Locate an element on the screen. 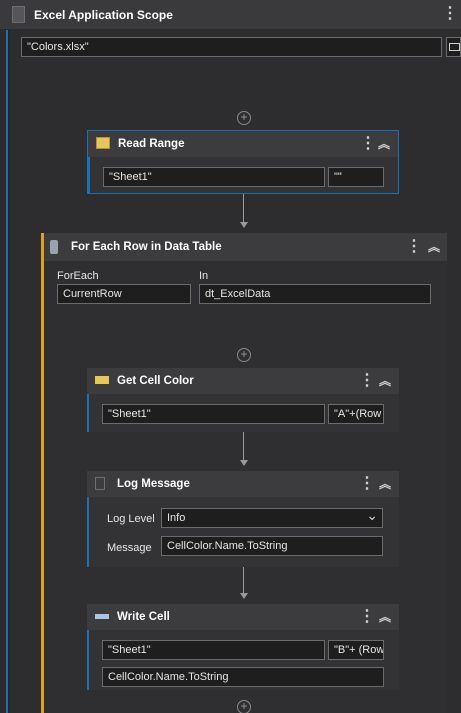 The image size is (461, 713). write-cell-sheet-input: "Sheet1" is located at coordinates (213, 650).